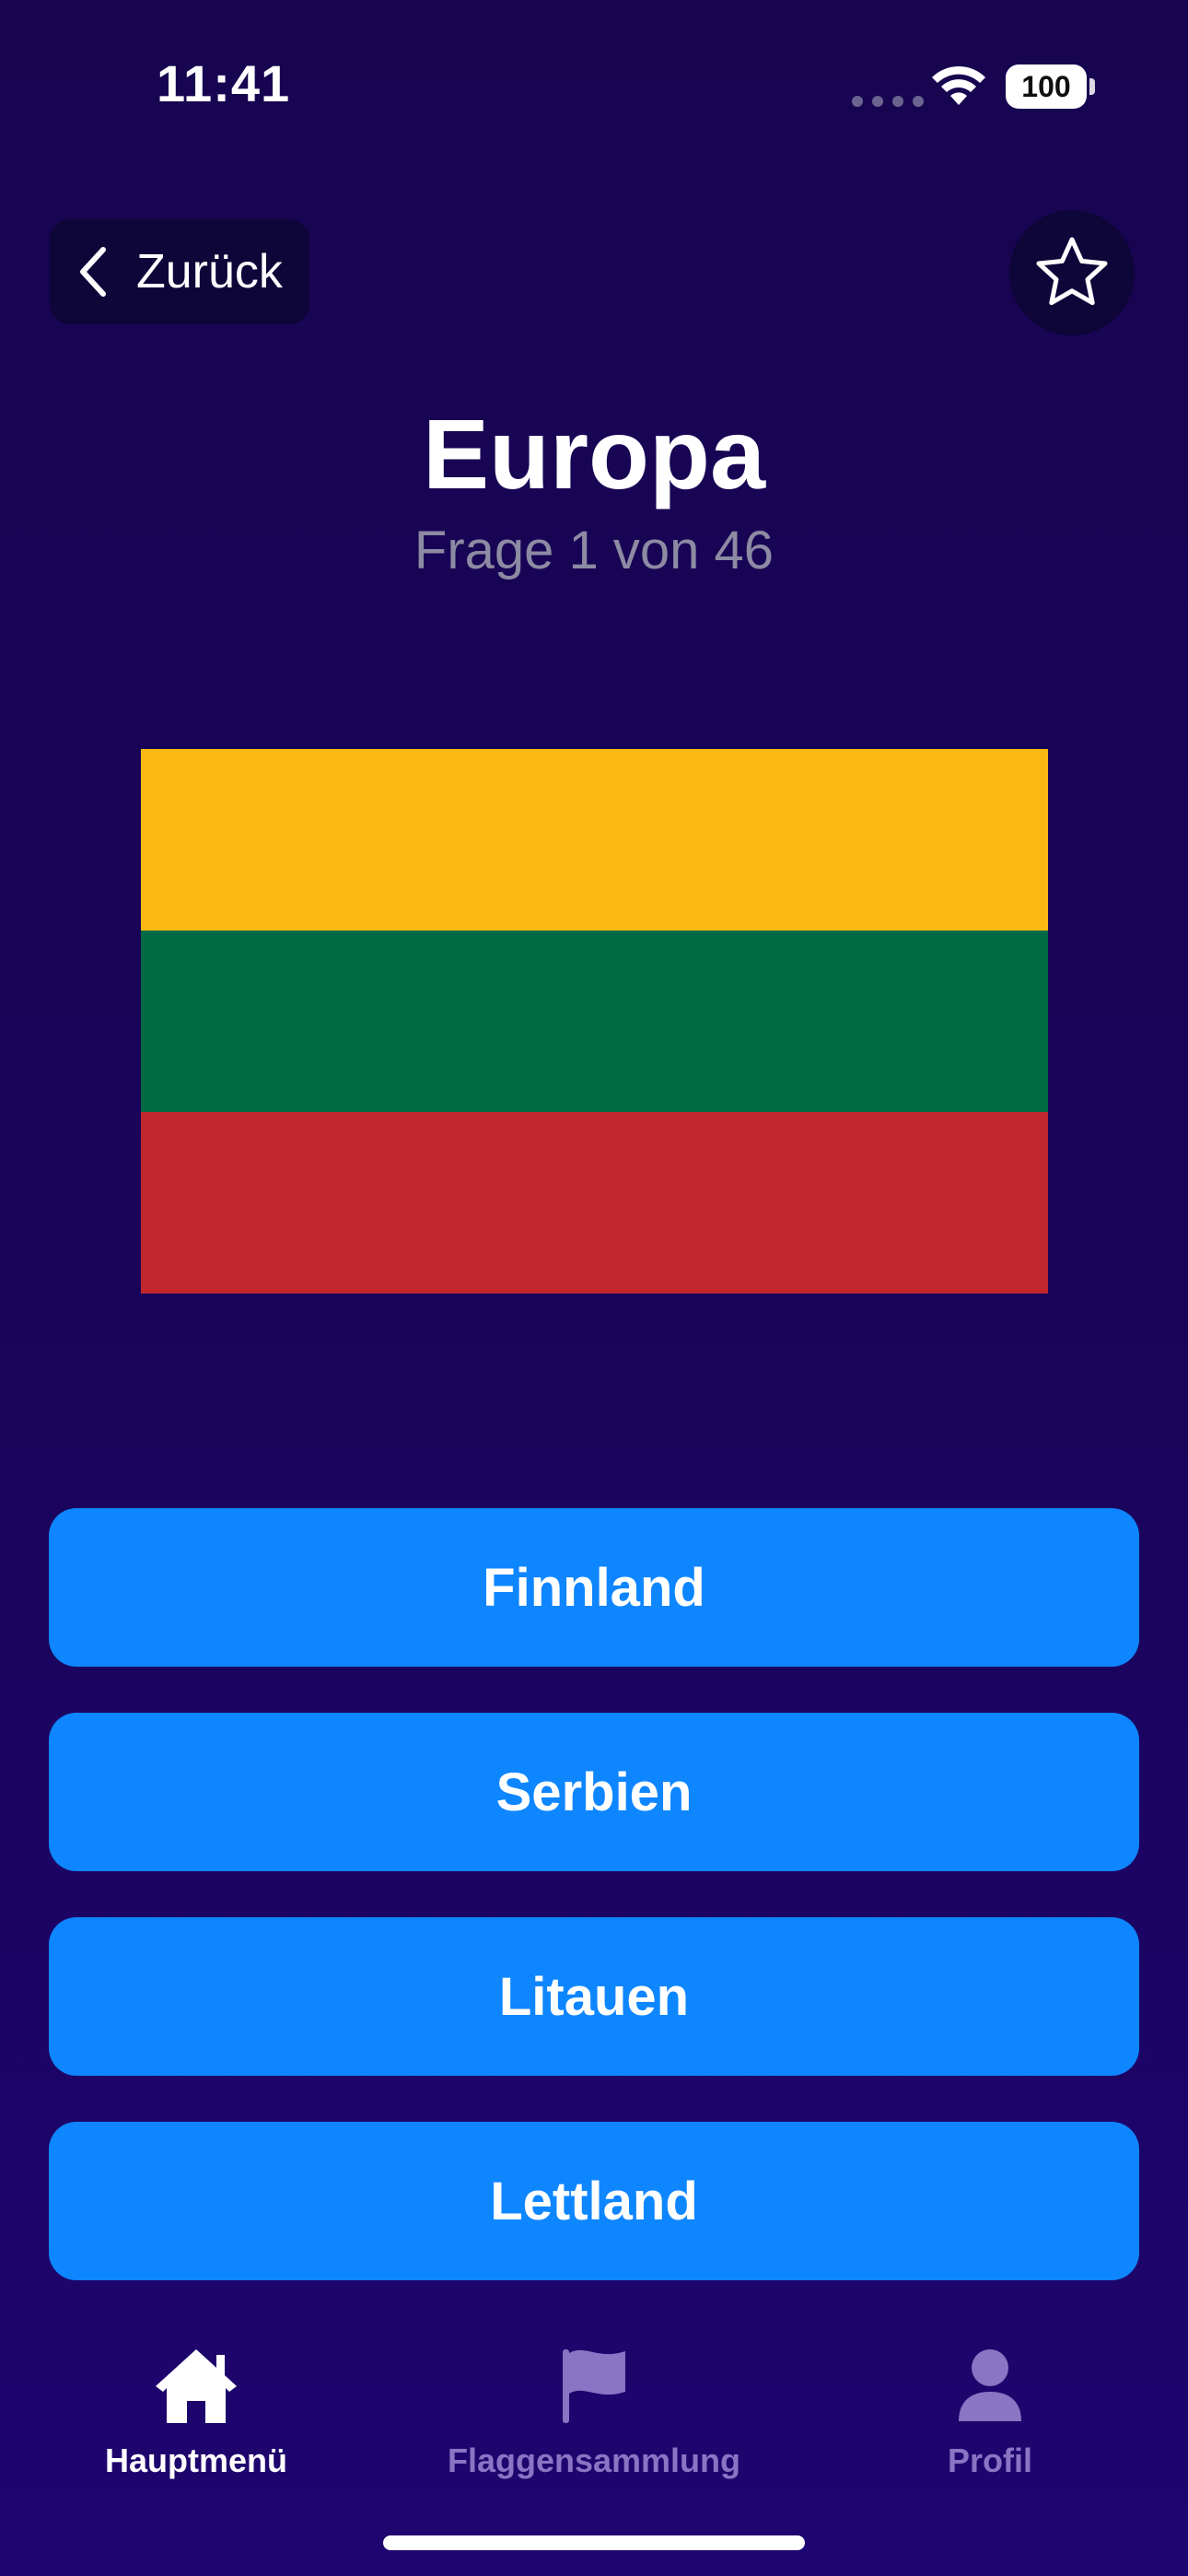 This screenshot has width=1188, height=2576. I want to click on tab-hauptmenu: Hauptmenü, so click(196, 2412).